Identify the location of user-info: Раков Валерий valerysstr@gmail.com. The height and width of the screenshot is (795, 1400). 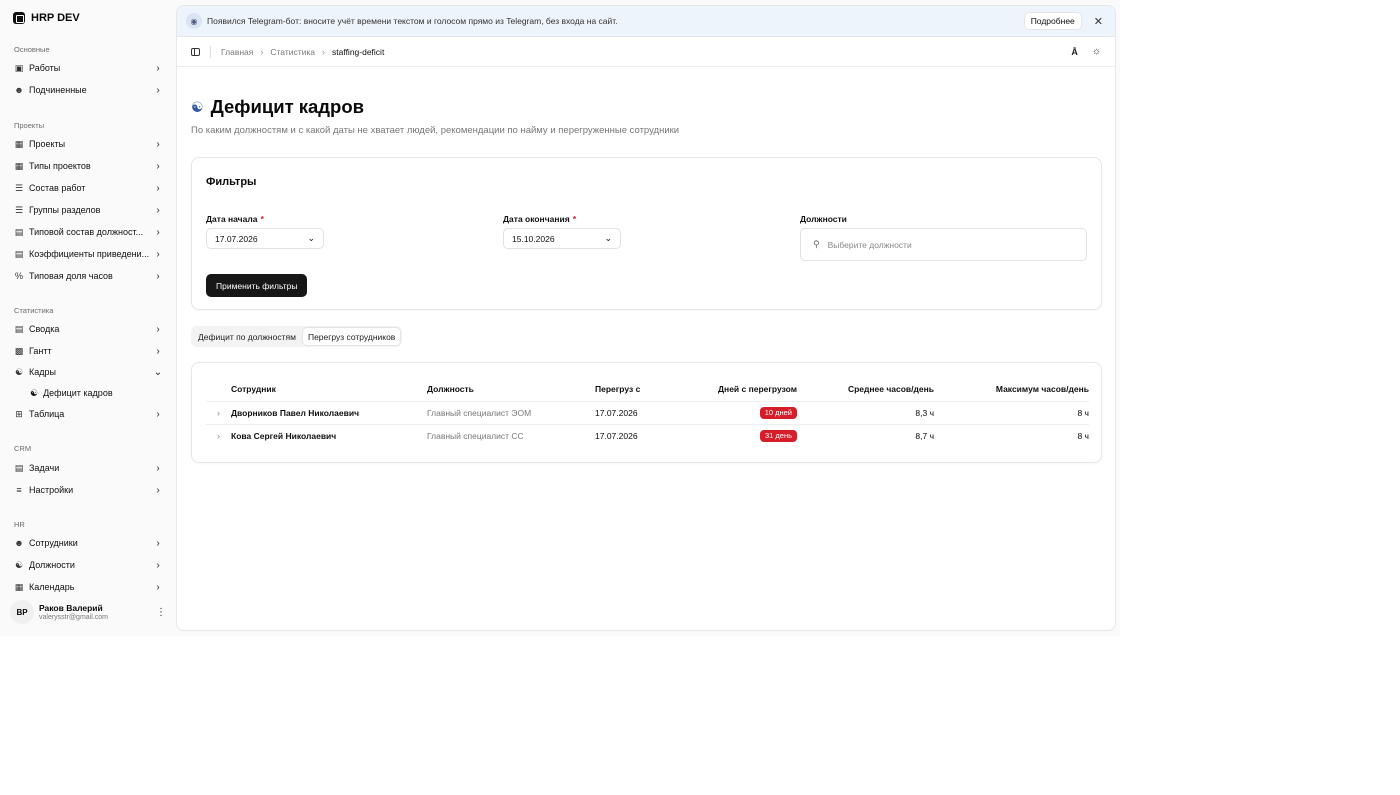
(97, 612).